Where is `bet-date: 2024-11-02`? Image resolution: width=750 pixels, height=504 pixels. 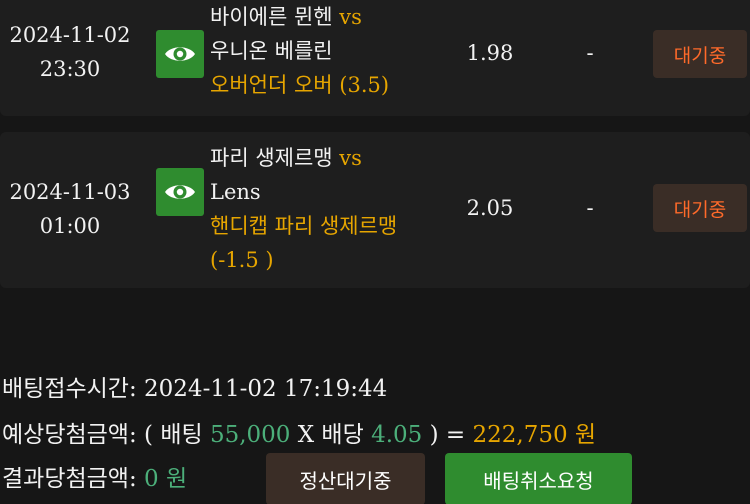
bet-date: 2024-11-02 is located at coordinates (70, 35).